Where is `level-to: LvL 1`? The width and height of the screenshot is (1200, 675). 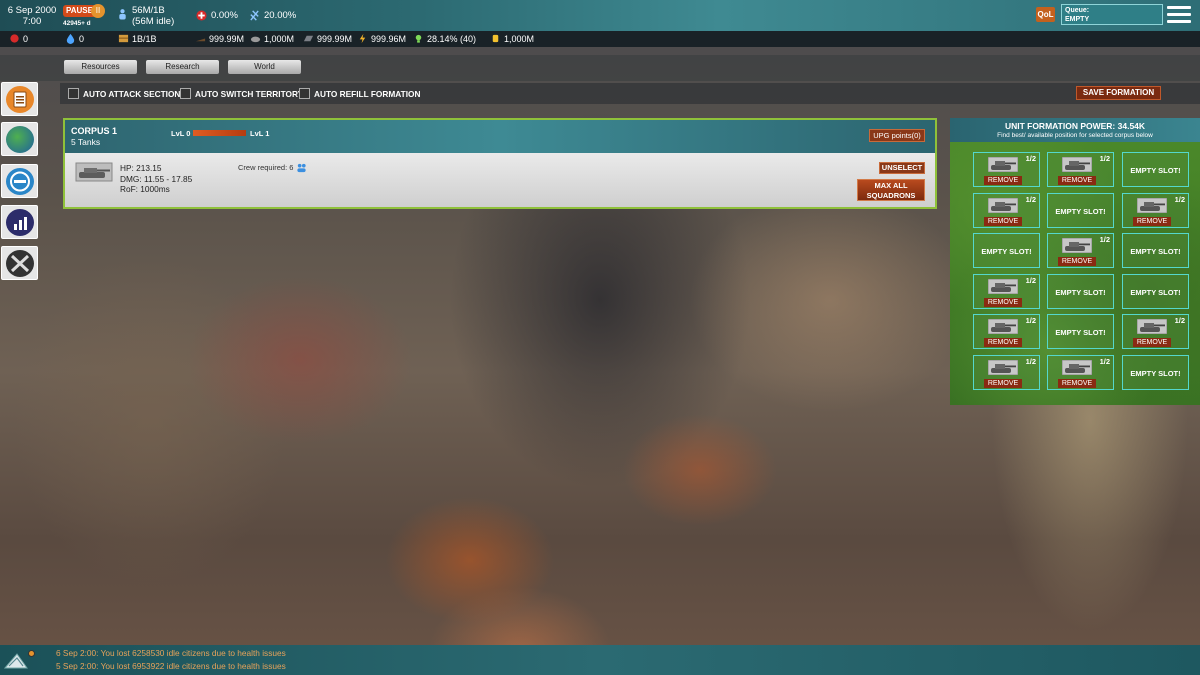 level-to: LvL 1 is located at coordinates (260, 133).